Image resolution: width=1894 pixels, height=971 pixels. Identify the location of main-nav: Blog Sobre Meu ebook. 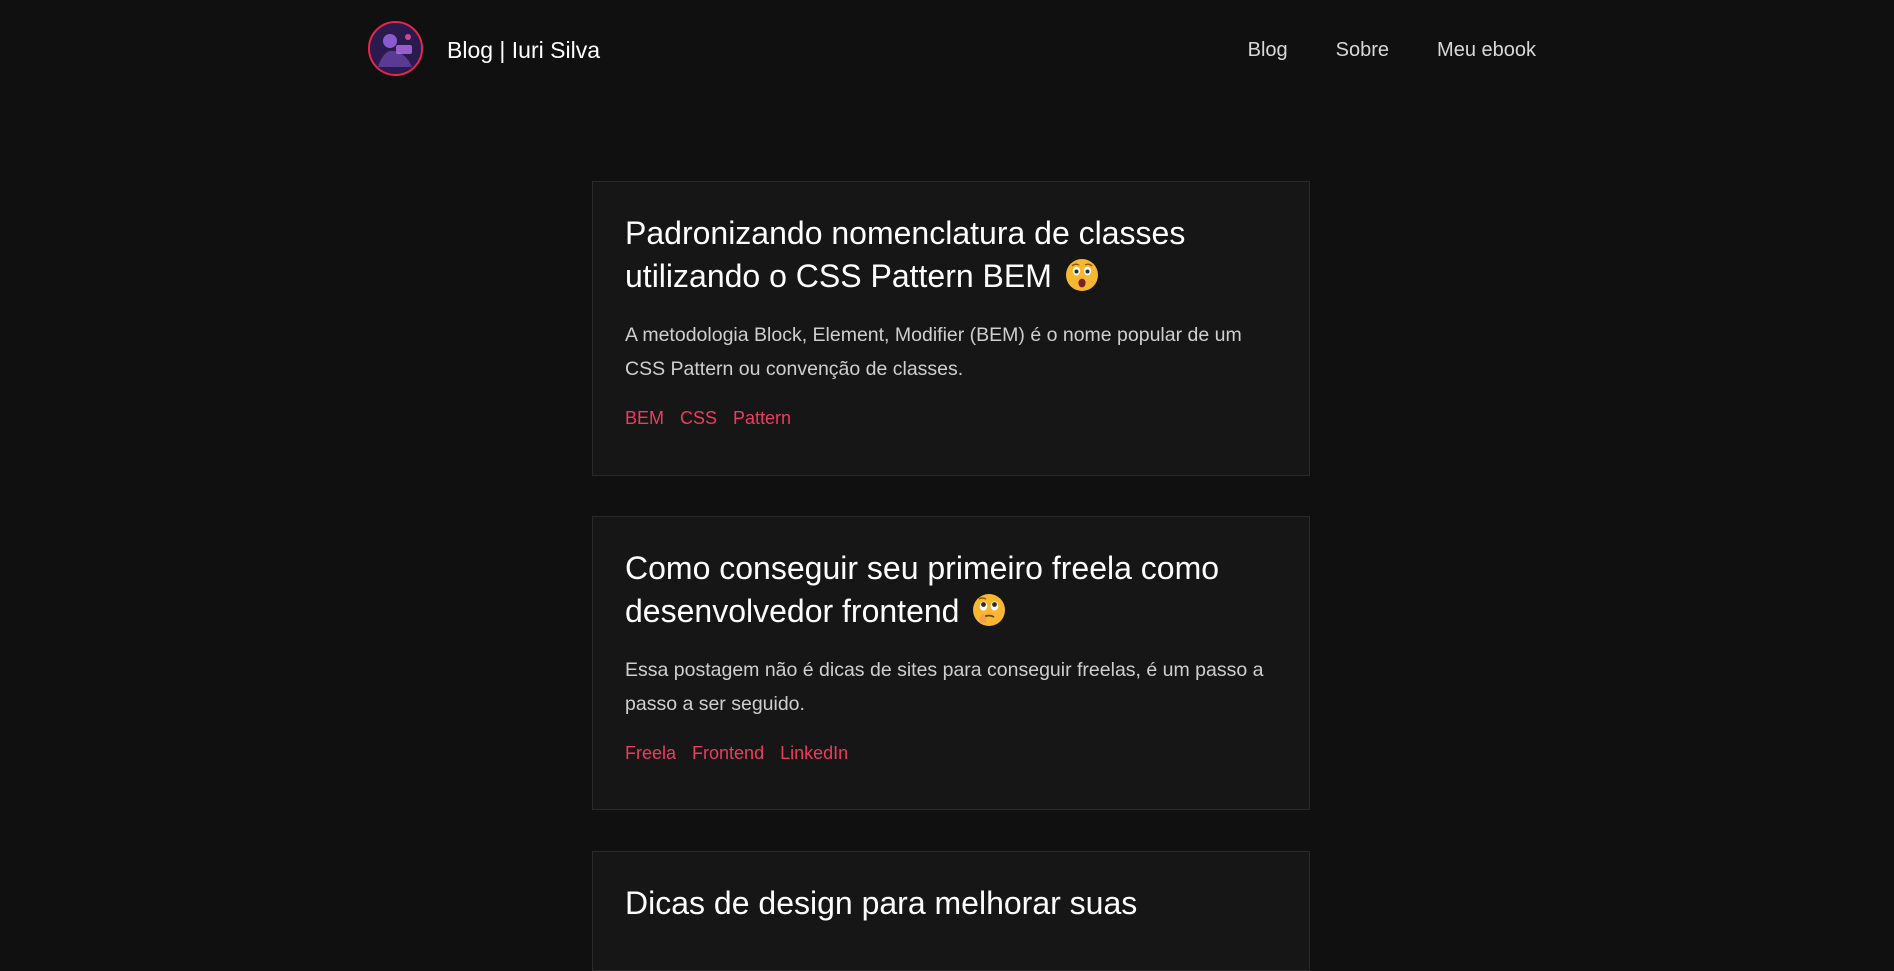
(1392, 50).